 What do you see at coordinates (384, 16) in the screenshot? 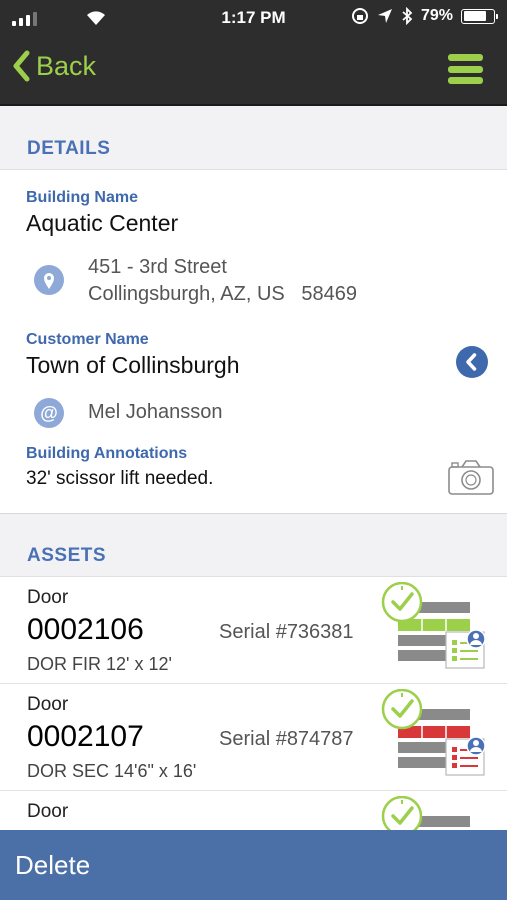
I see `location-arrow-icon` at bounding box center [384, 16].